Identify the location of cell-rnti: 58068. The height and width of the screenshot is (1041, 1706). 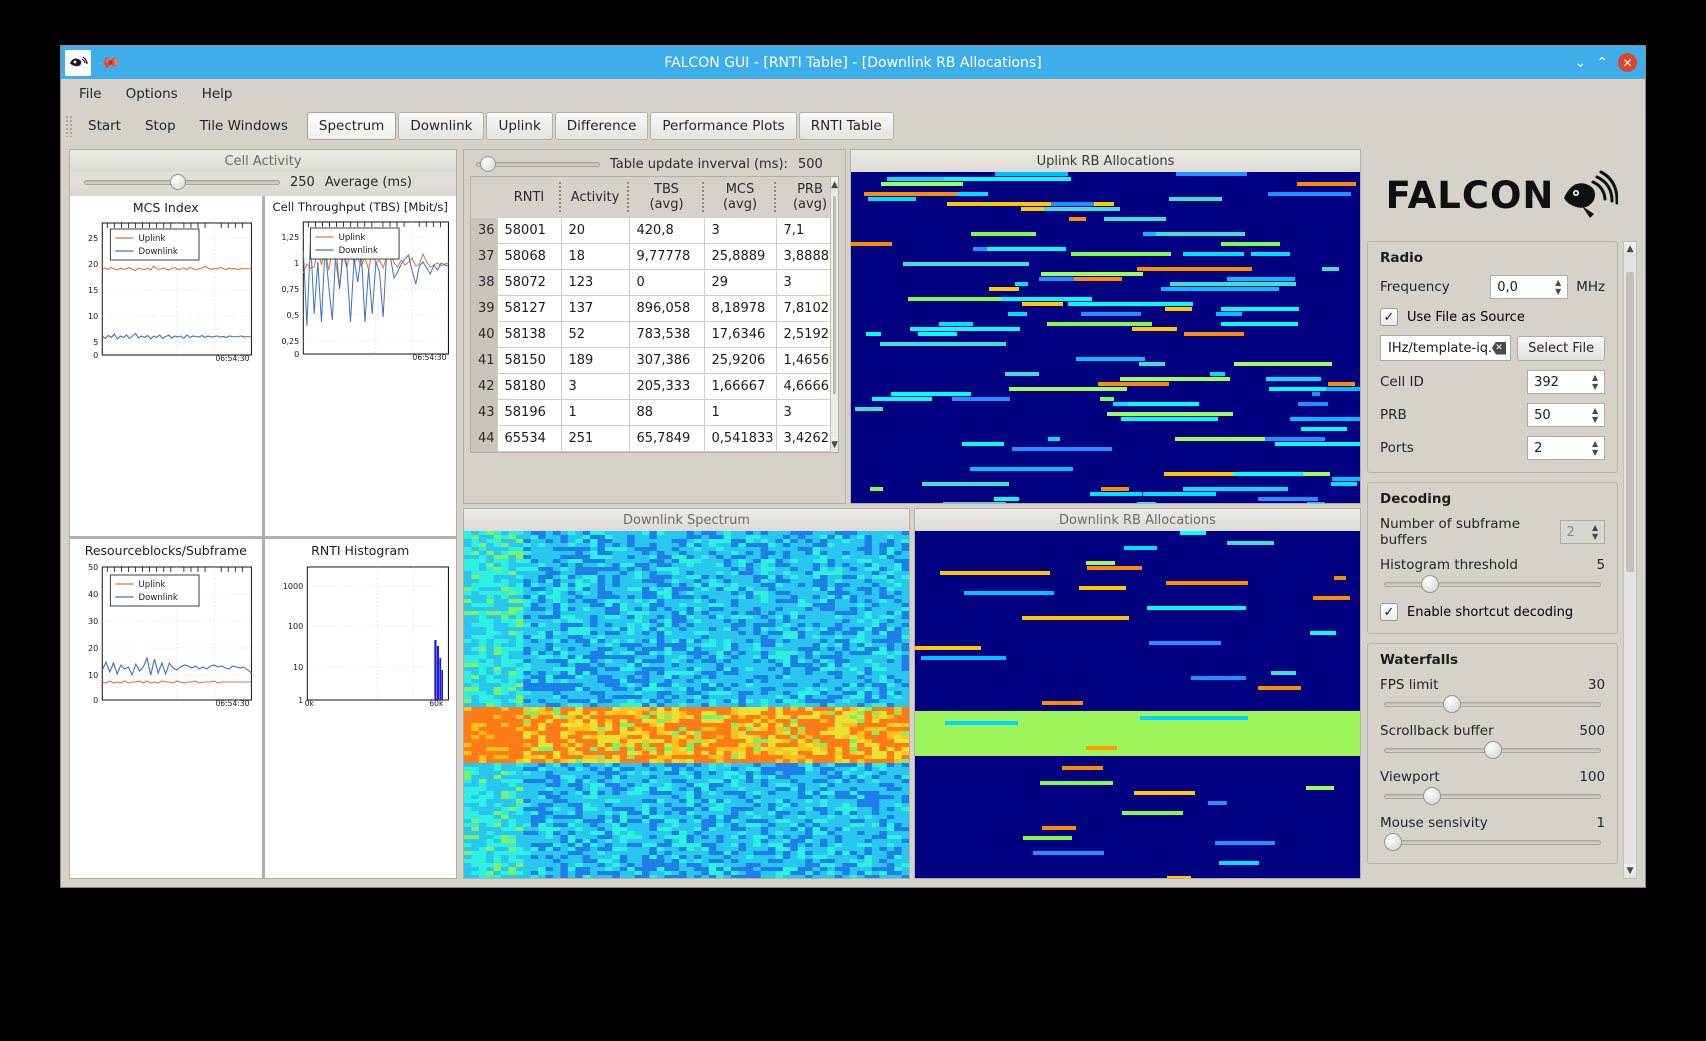
(529, 256).